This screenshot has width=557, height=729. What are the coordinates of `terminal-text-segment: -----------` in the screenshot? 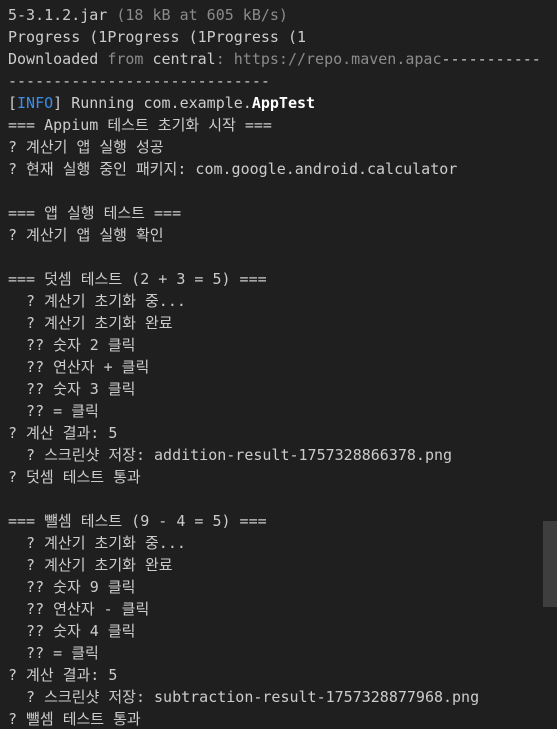 It's located at (491, 59).